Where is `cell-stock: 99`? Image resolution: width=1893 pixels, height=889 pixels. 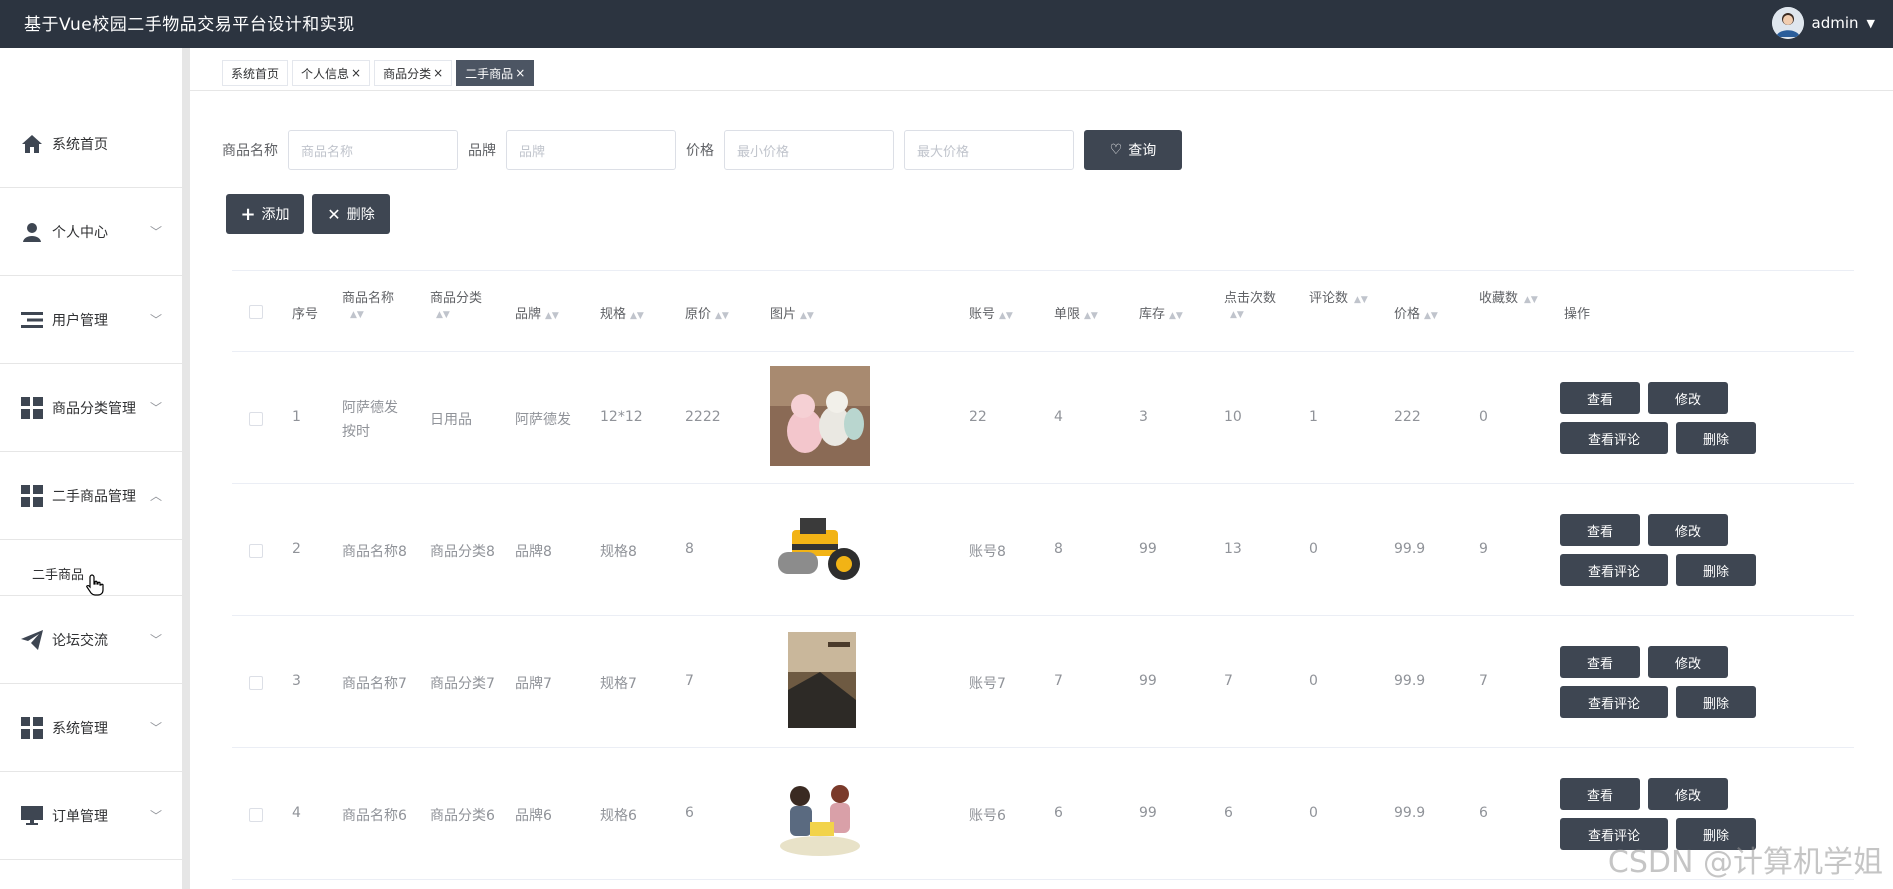 cell-stock: 99 is located at coordinates (1148, 549).